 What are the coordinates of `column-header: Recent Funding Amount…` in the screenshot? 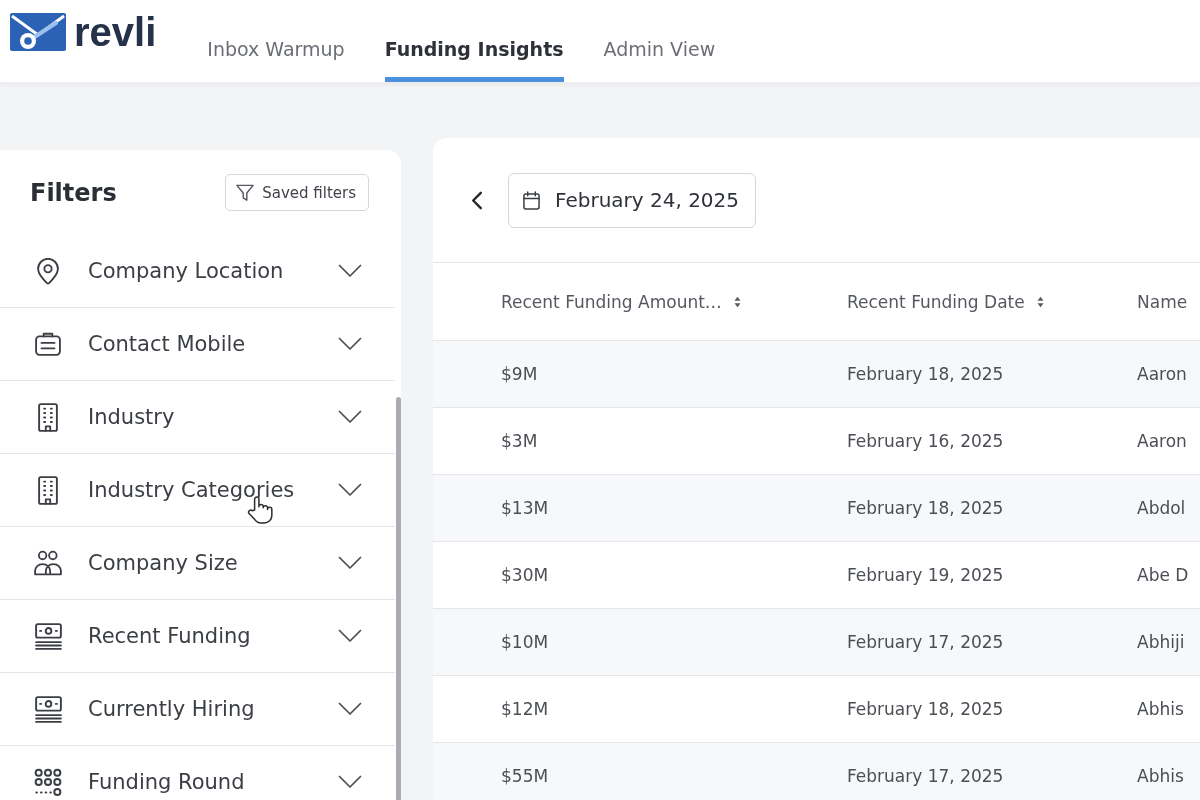 It's located at (674, 301).